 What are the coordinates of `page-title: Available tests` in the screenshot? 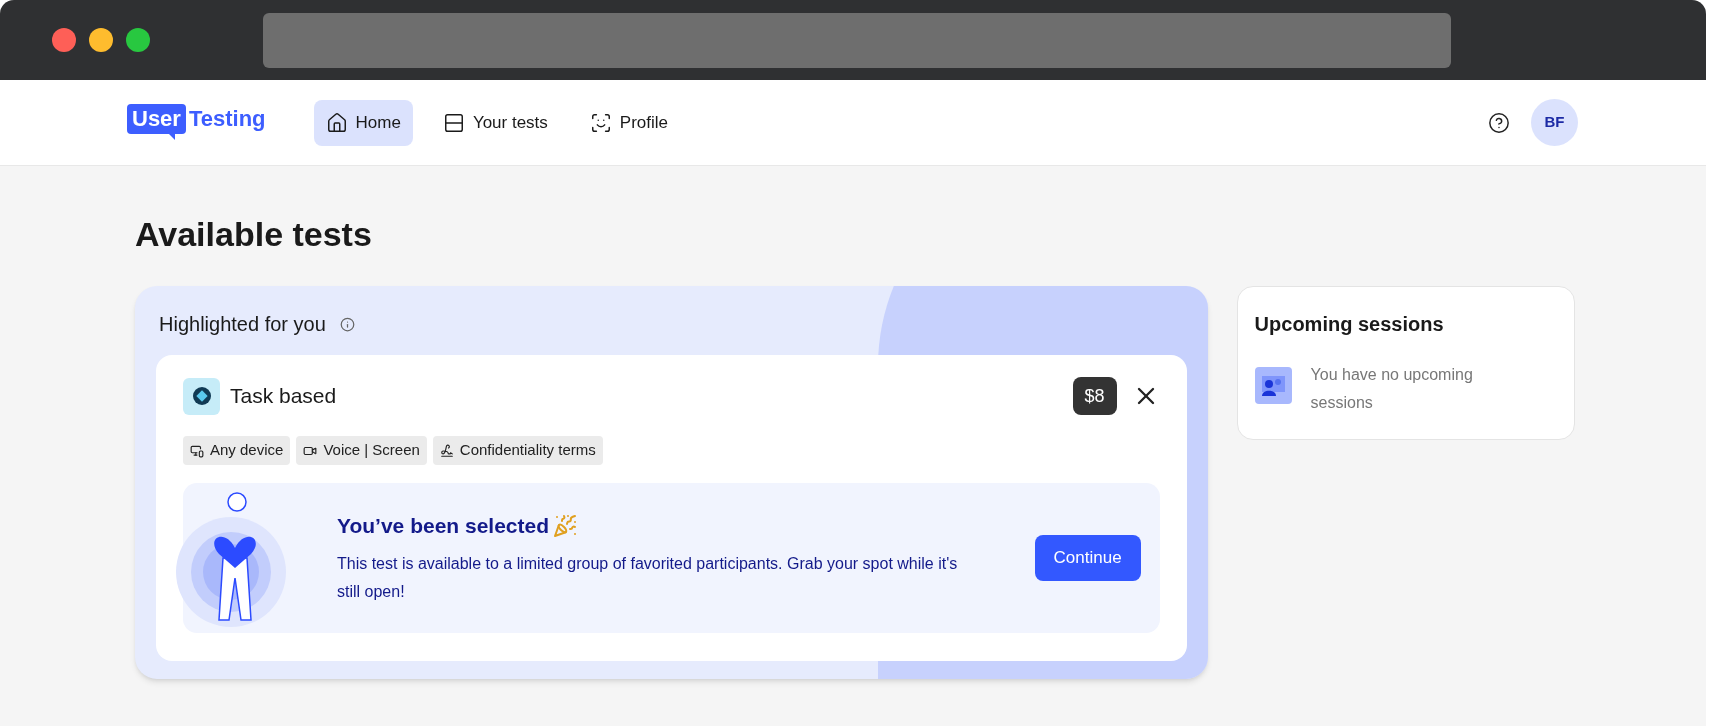 It's located at (254, 234).